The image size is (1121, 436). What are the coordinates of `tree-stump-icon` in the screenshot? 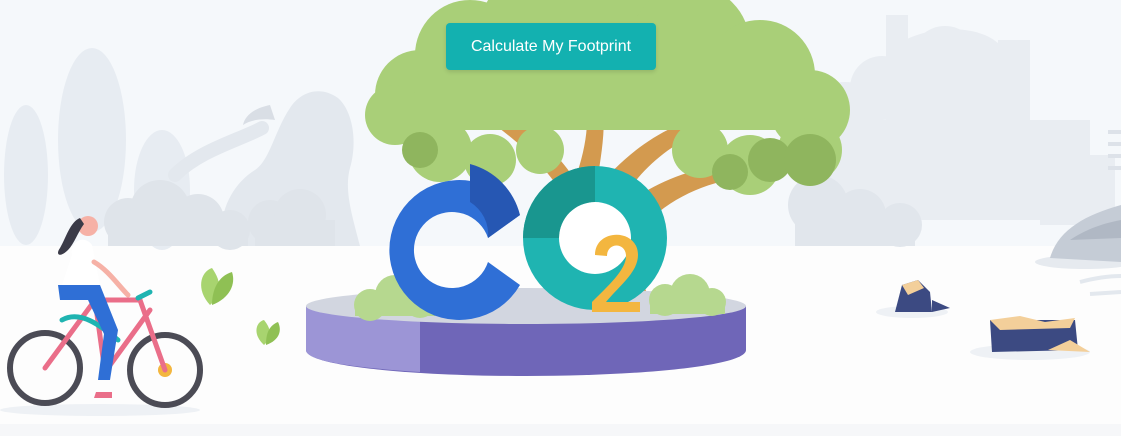 It's located at (983, 320).